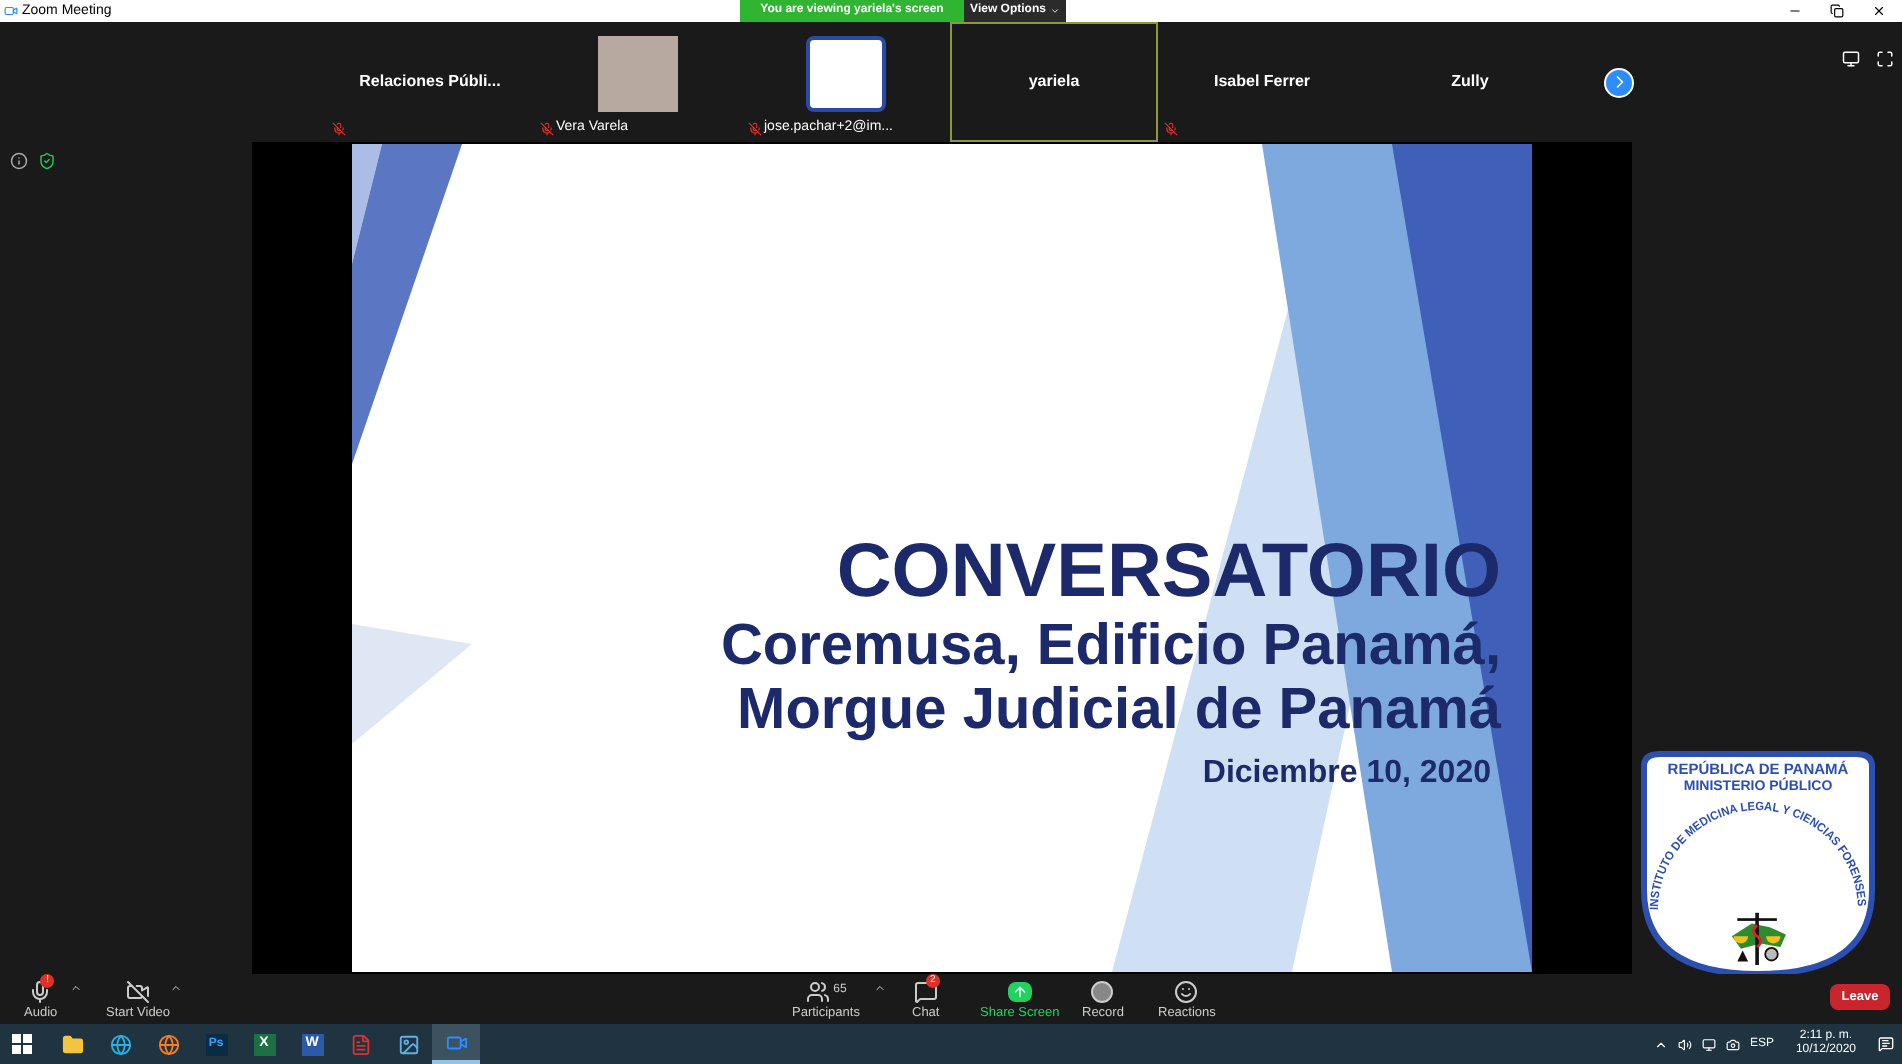  I want to click on notifications-icon, so click(1886, 1044).